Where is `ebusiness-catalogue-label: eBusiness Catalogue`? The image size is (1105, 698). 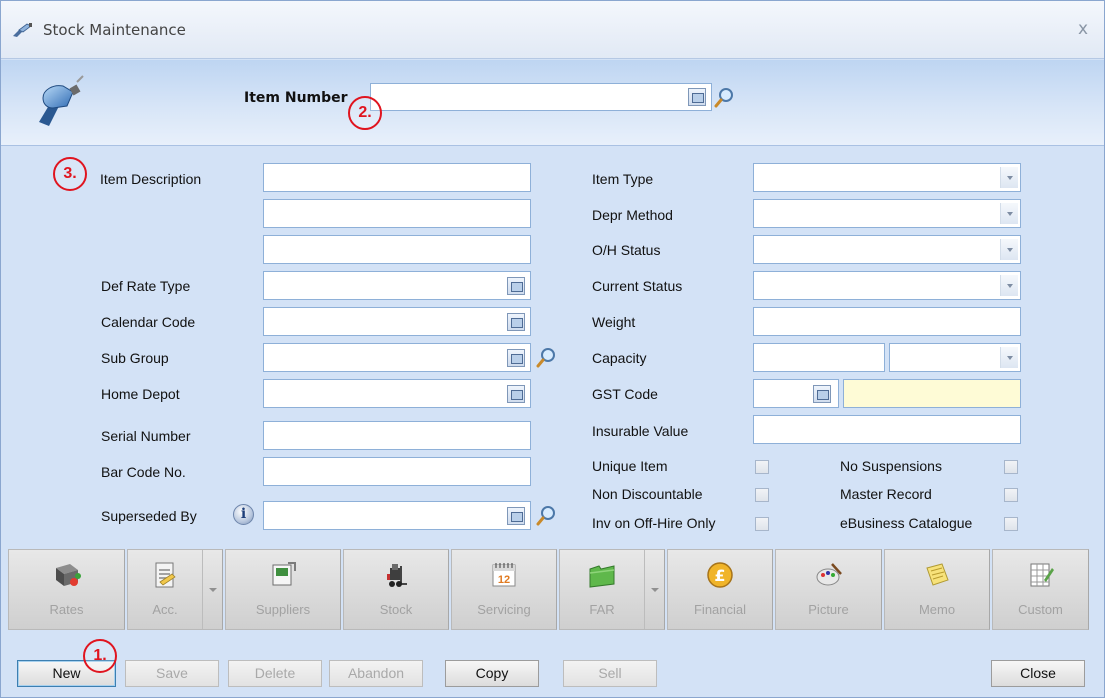 ebusiness-catalogue-label: eBusiness Catalogue is located at coordinates (906, 523).